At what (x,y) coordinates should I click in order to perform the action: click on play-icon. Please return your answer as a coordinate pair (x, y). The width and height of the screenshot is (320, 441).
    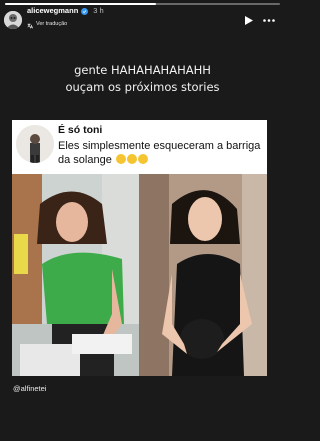
    Looking at the image, I should click on (249, 20).